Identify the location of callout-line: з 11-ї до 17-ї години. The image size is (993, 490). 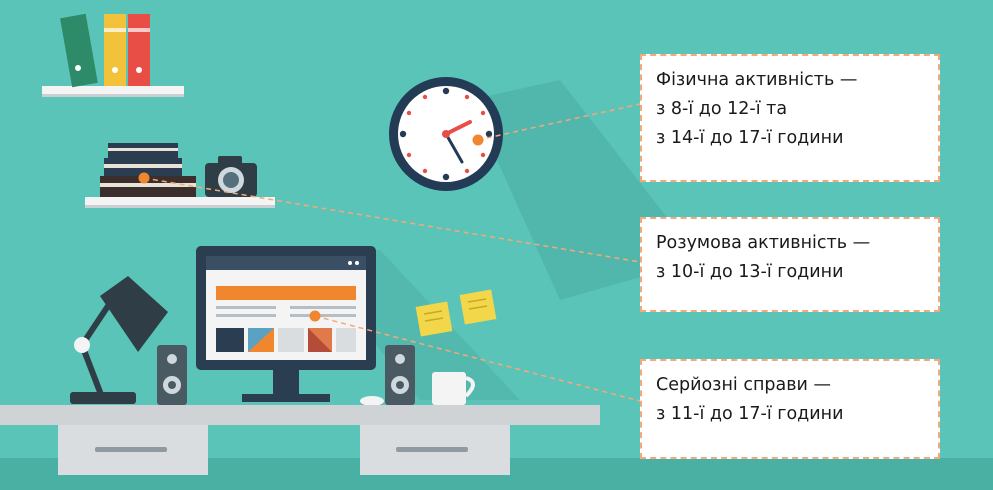
(750, 414).